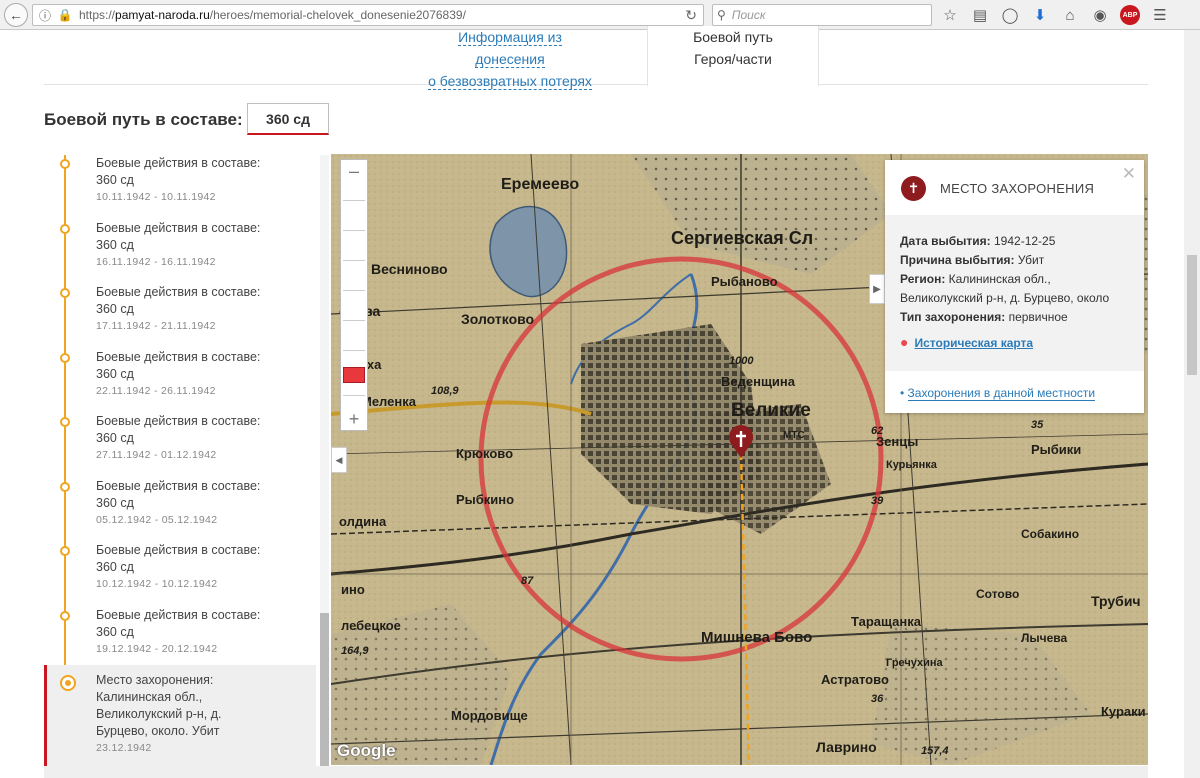 This screenshot has height=778, width=1200. I want to click on info-icon: ⓘ, so click(45, 15).